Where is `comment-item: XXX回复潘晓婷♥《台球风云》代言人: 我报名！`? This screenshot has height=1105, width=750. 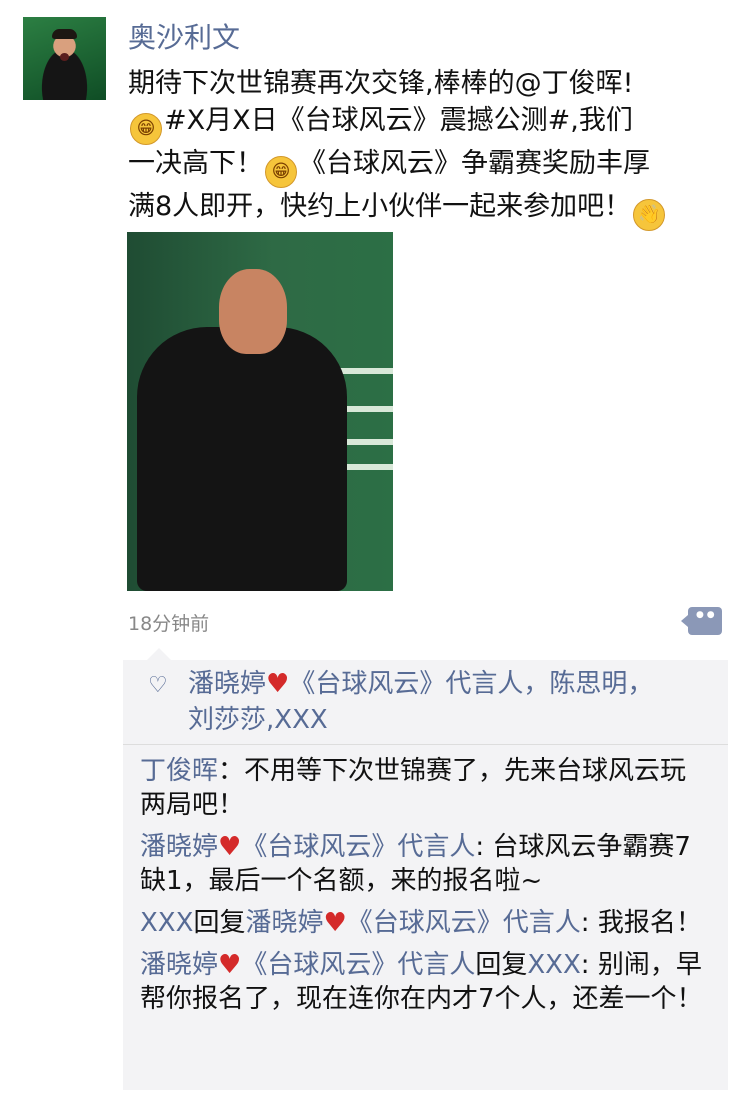 comment-item: XXX回复潘晓婷♥《台球风云》代言人: 我报名！ is located at coordinates (422, 923).